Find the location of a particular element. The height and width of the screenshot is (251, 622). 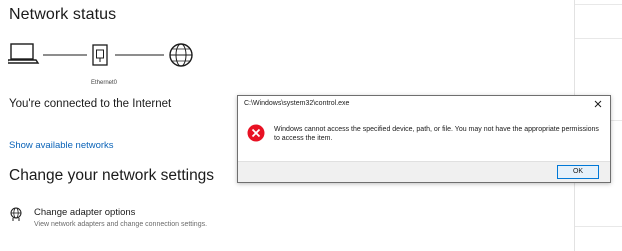

dialog-footer: OK is located at coordinates (424, 171).